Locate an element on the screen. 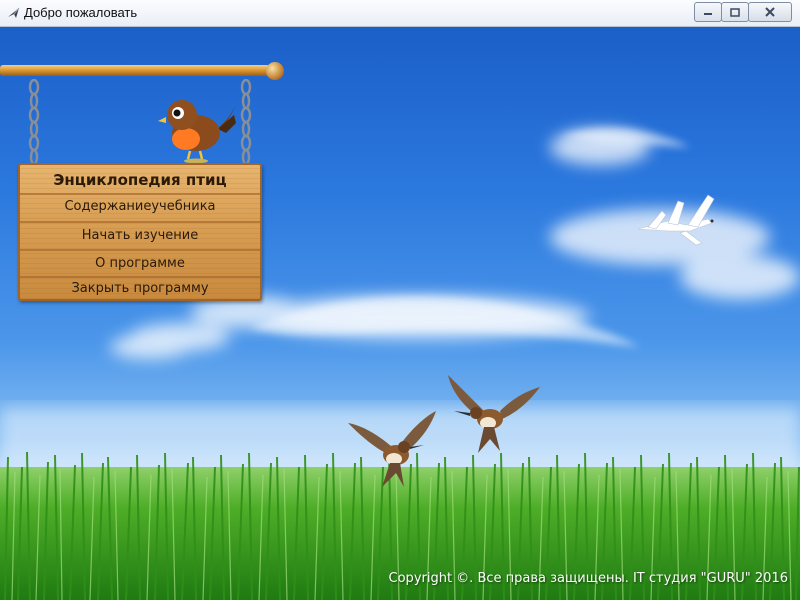  maximize-button is located at coordinates (735, 12).